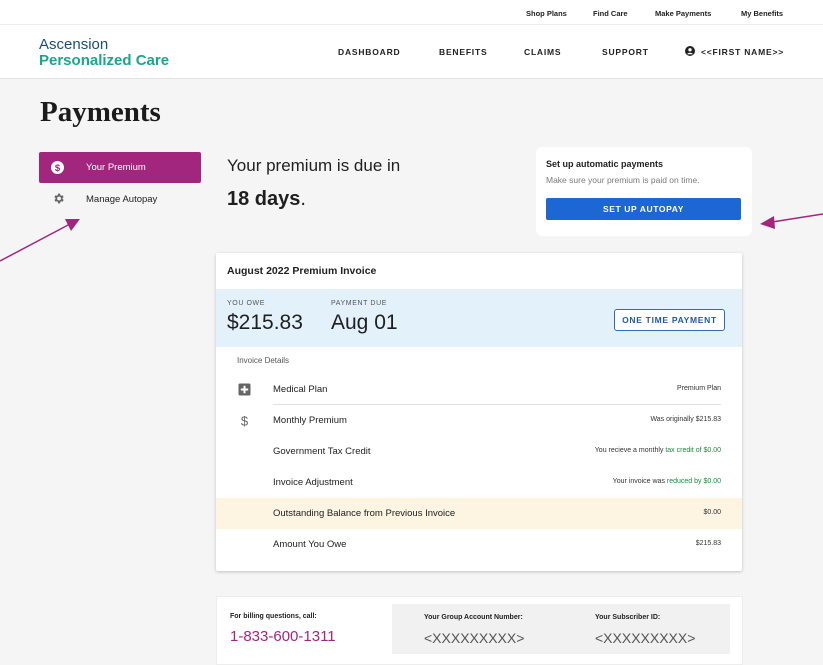 This screenshot has height=665, width=823. What do you see at coordinates (322, 451) in the screenshot?
I see `row-label: Government Tax Credit` at bounding box center [322, 451].